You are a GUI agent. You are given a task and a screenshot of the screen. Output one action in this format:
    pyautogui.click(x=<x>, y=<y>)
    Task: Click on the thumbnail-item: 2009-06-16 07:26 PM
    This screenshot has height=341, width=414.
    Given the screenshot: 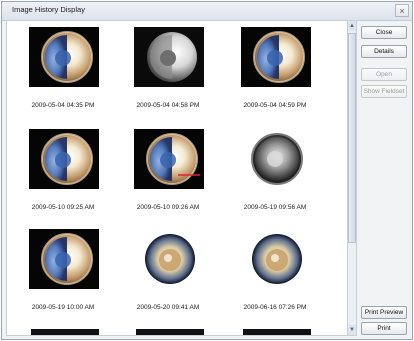 What is the action you would take?
    pyautogui.click(x=275, y=279)
    